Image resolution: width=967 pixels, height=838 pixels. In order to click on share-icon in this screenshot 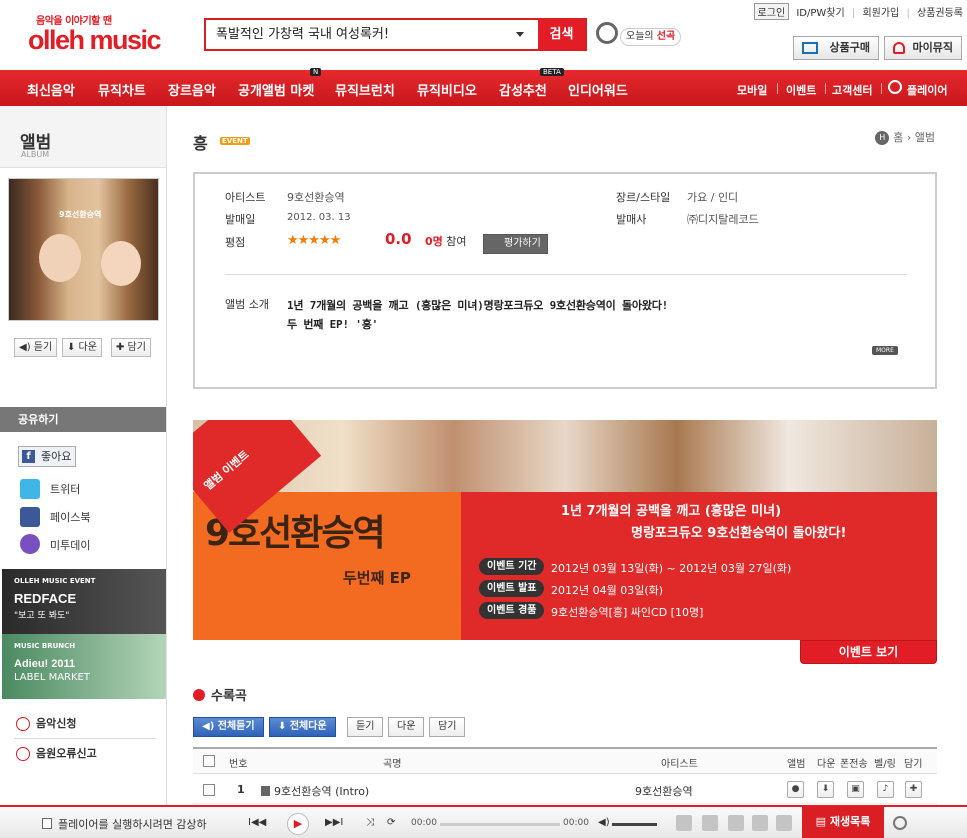, I will do `click(784, 823)`.